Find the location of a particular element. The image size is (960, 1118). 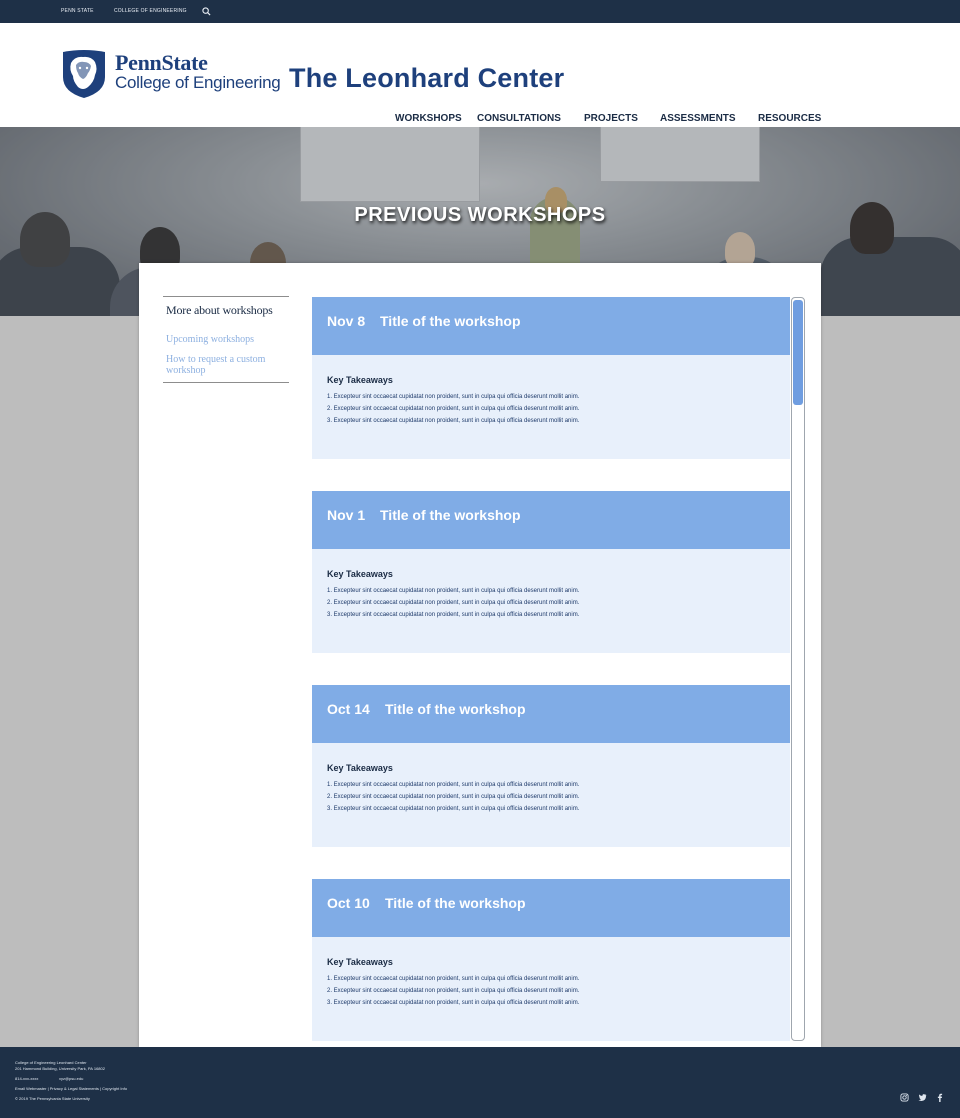

nittany-lion-shield-icon is located at coordinates (84, 74).